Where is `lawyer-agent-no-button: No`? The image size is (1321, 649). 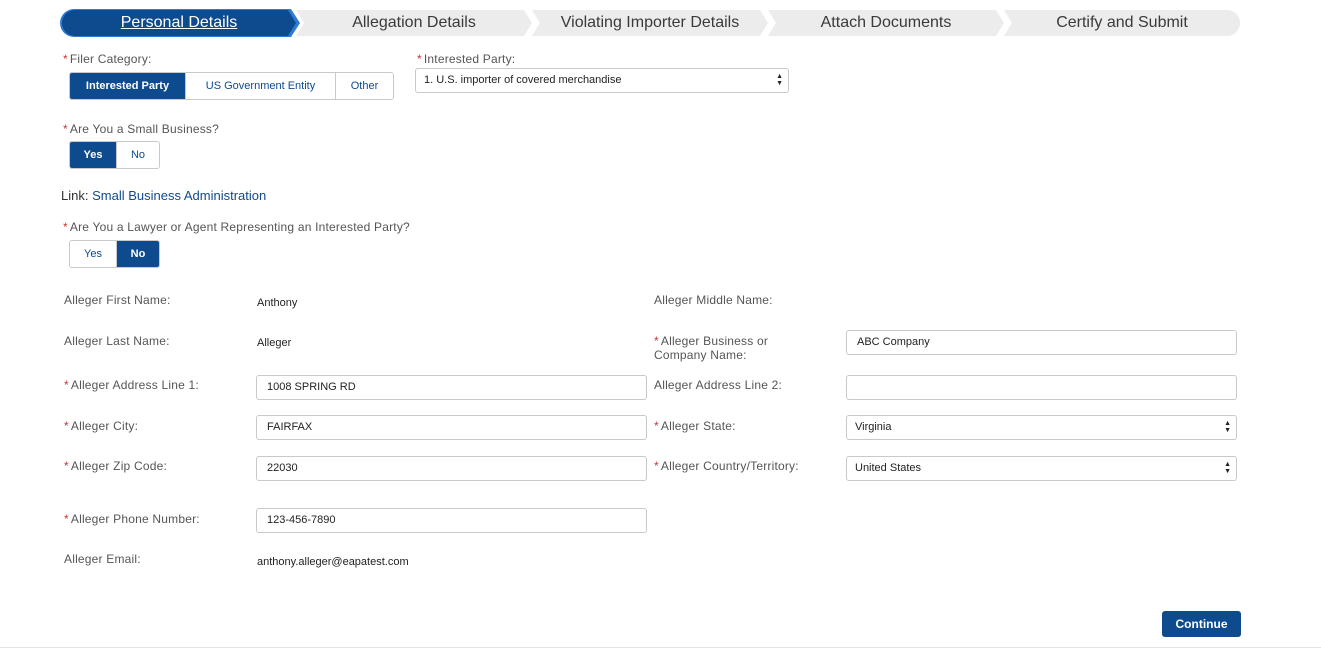
lawyer-agent-no-button: No is located at coordinates (137, 254).